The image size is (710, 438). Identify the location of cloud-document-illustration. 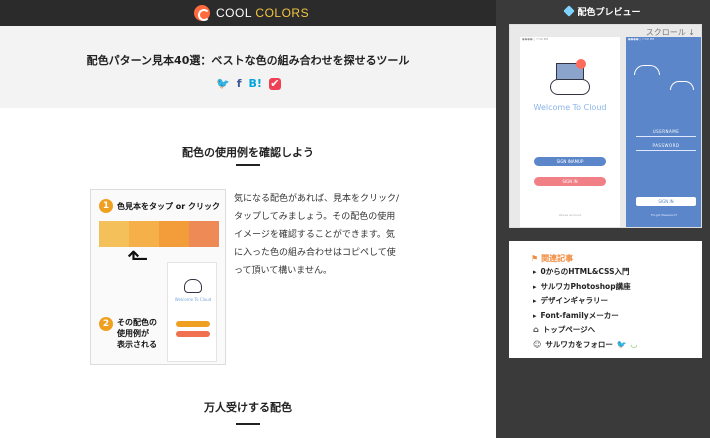
(570, 77).